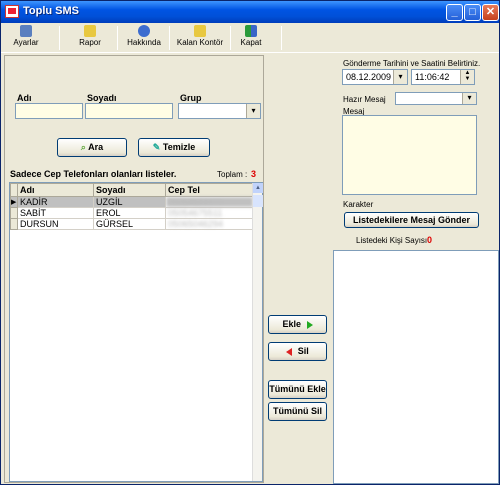 The height and width of the screenshot is (485, 500). Describe the element at coordinates (209, 213) in the screenshot. I see `cell-phone: 05054675511` at that location.